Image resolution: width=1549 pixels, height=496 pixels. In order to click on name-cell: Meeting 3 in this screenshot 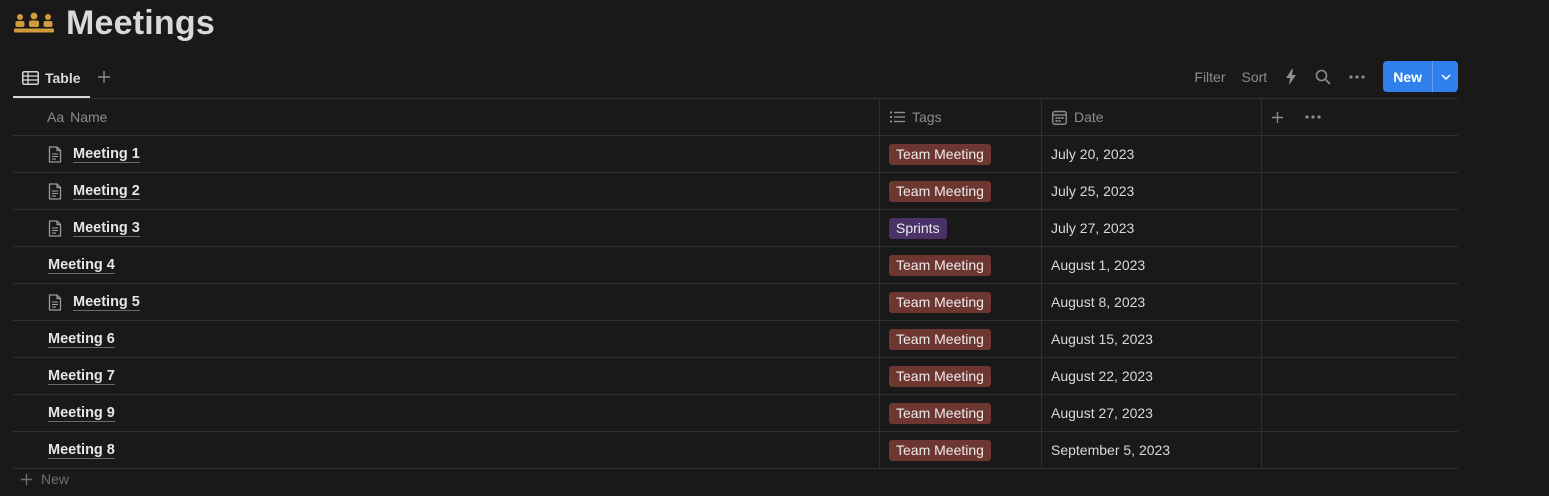, I will do `click(446, 228)`.